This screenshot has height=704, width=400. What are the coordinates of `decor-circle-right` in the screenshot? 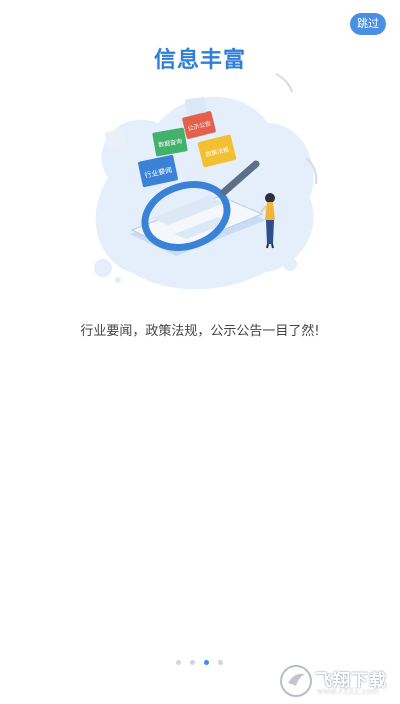 It's located at (290, 264).